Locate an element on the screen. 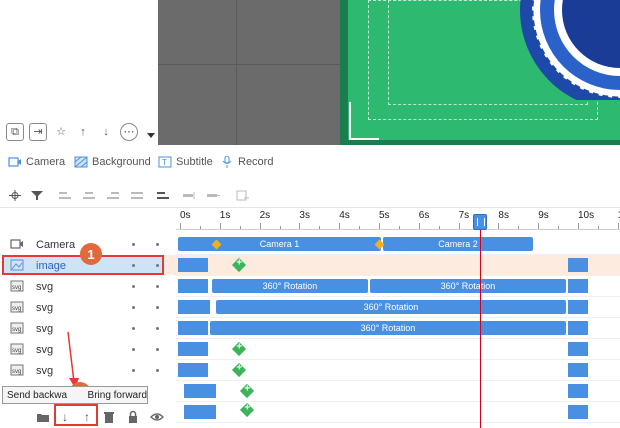 The width and height of the screenshot is (620, 428). tab-subtitle: T Subtitle is located at coordinates (185, 162).